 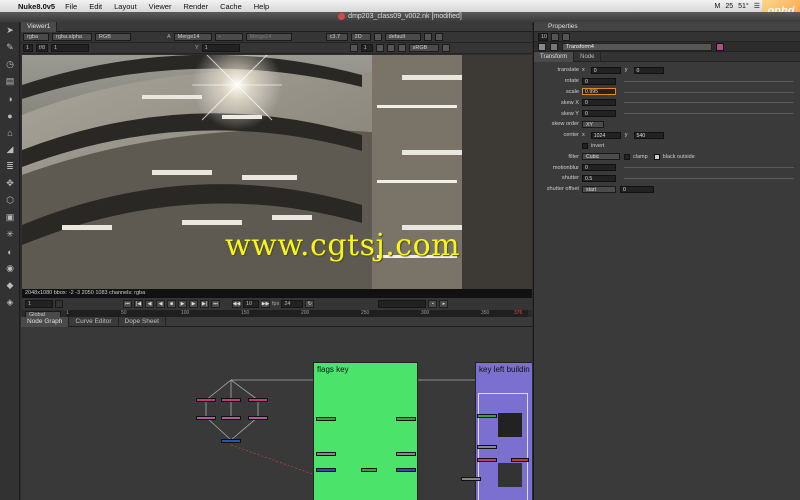 I want to click on keyer-icon: ⌂, so click(x=10, y=132).